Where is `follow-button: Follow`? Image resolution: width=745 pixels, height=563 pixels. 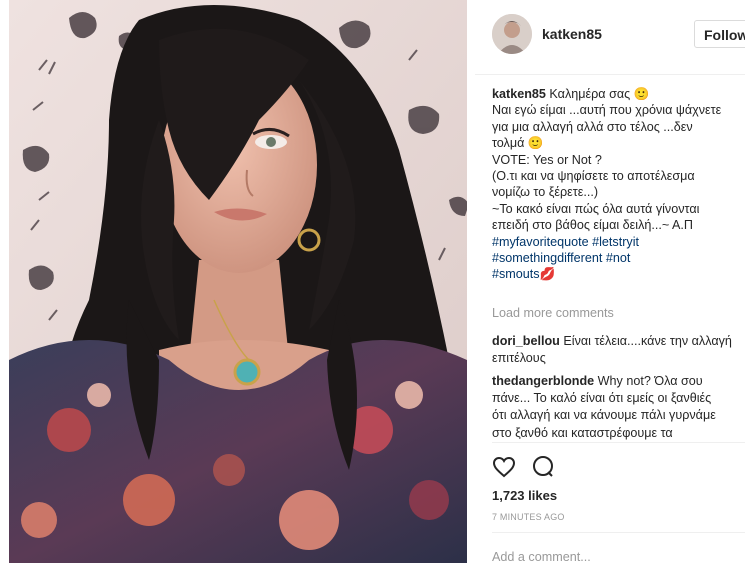 follow-button: Follow is located at coordinates (719, 34).